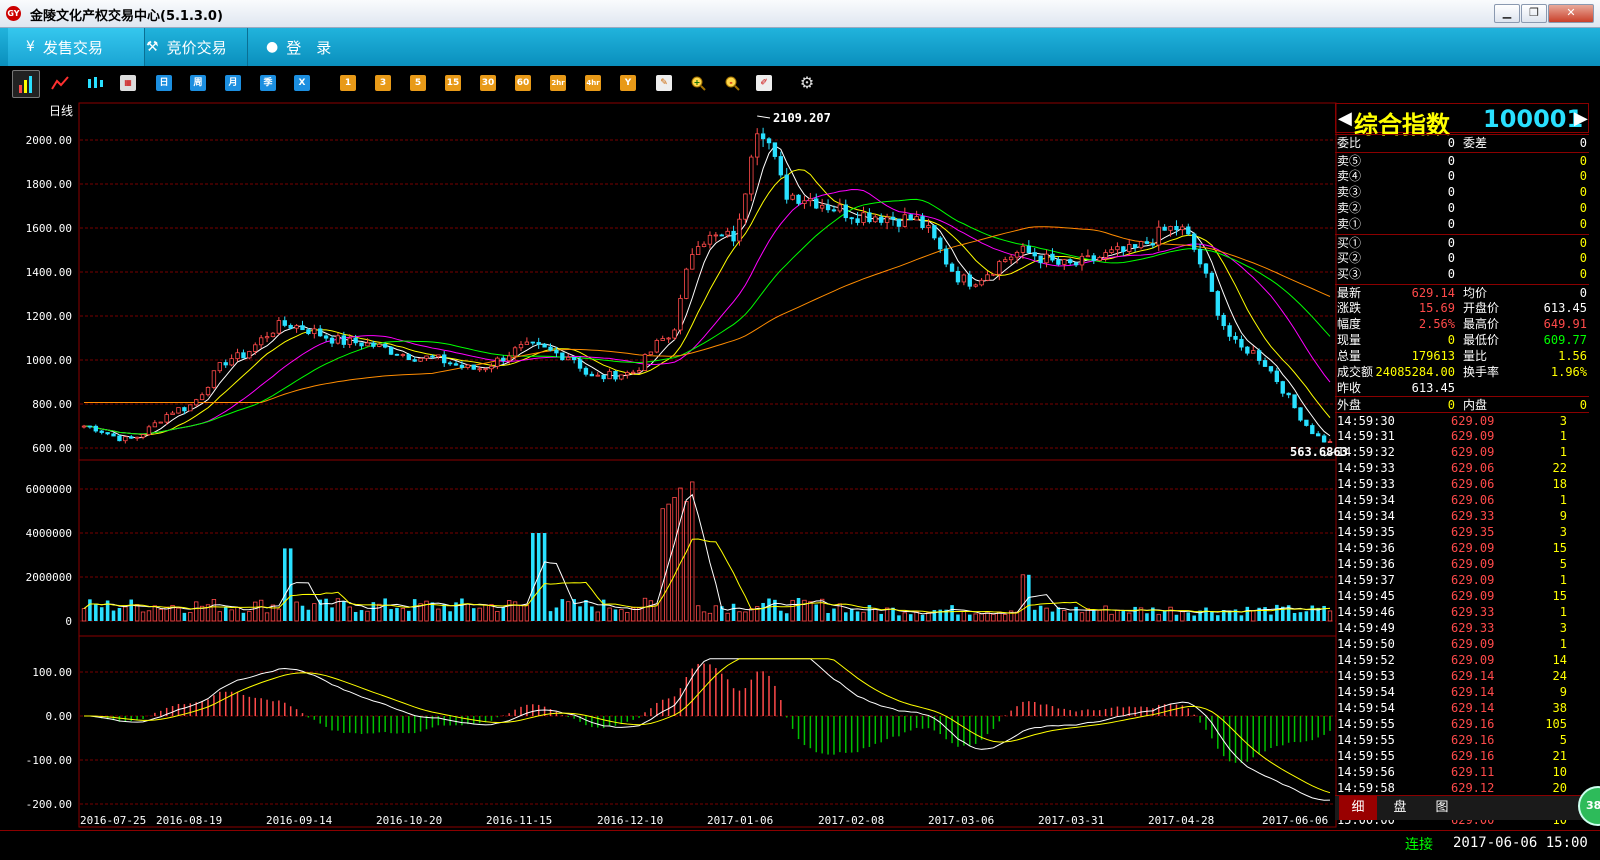 Image resolution: width=1600 pixels, height=860 pixels. What do you see at coordinates (558, 83) in the screenshot?
I see `hour-2-button: 2hr` at bounding box center [558, 83].